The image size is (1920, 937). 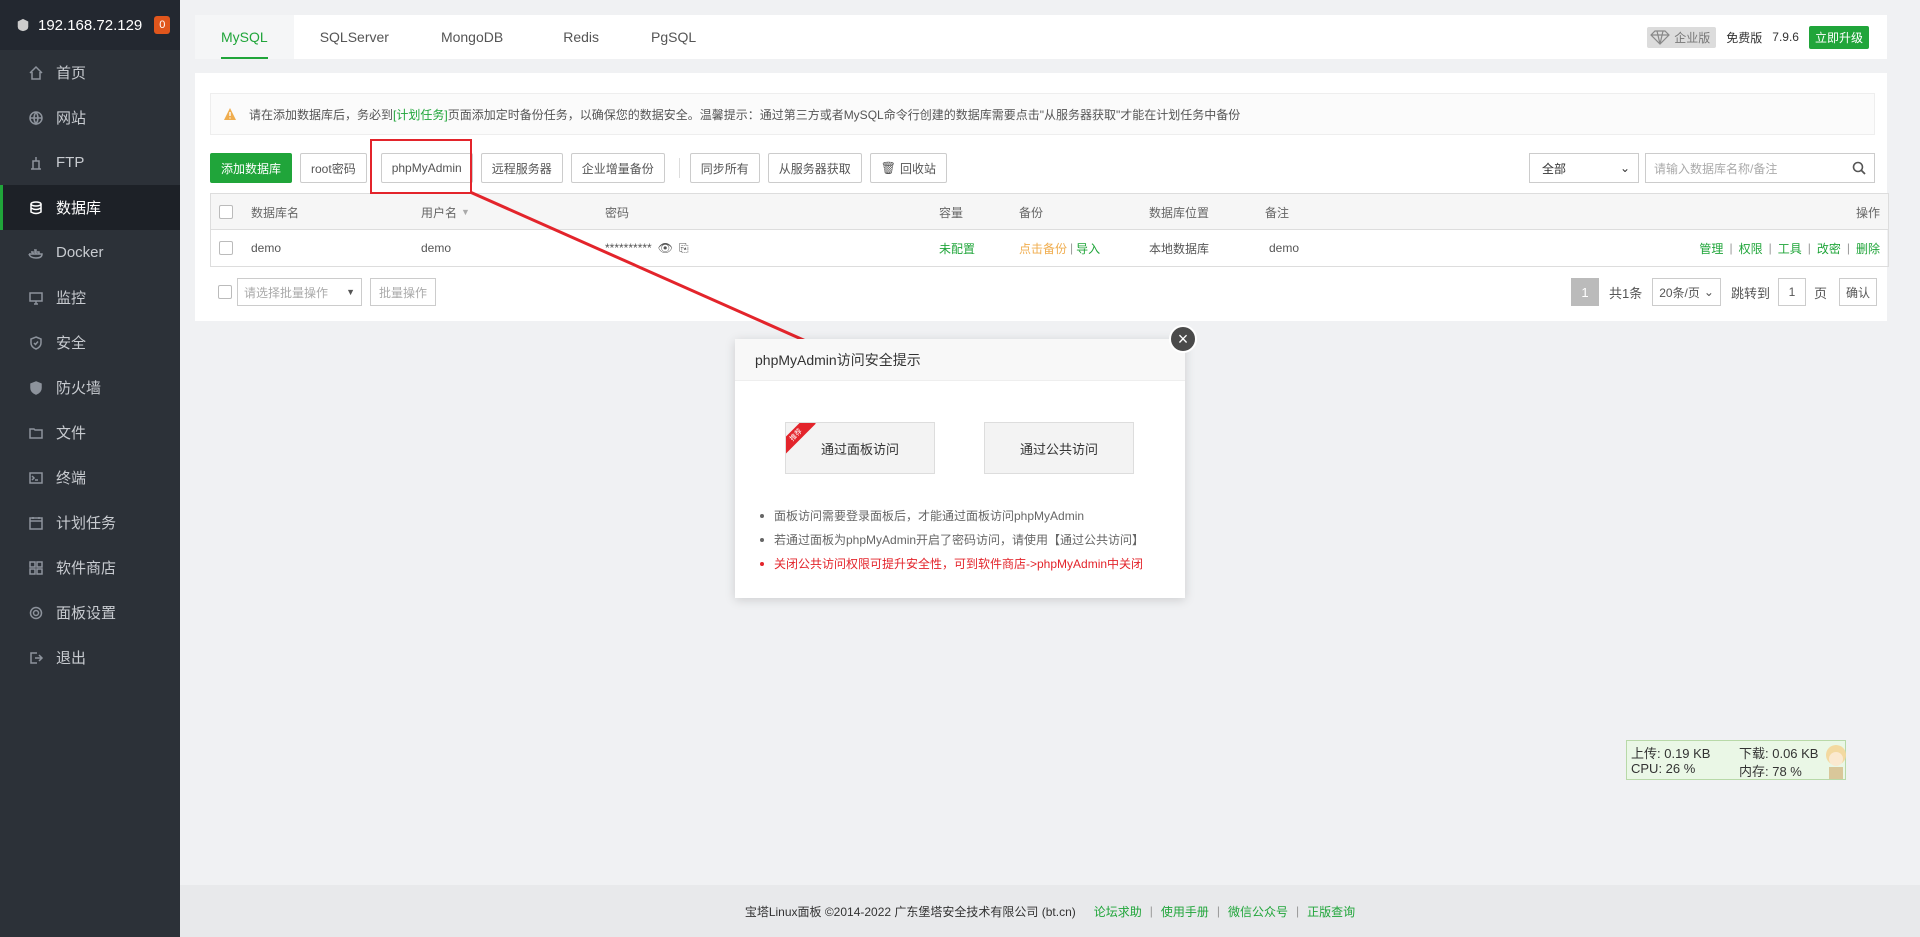 I want to click on sidebar-item-logout: 退出, so click(x=90, y=657).